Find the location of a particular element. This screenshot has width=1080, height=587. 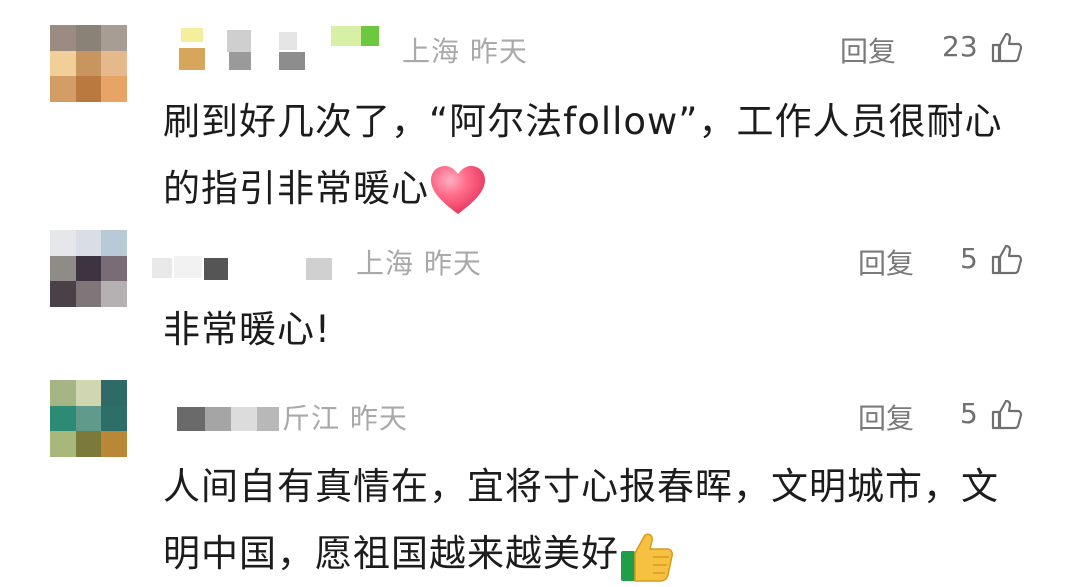

like-count: 23 is located at coordinates (960, 46).